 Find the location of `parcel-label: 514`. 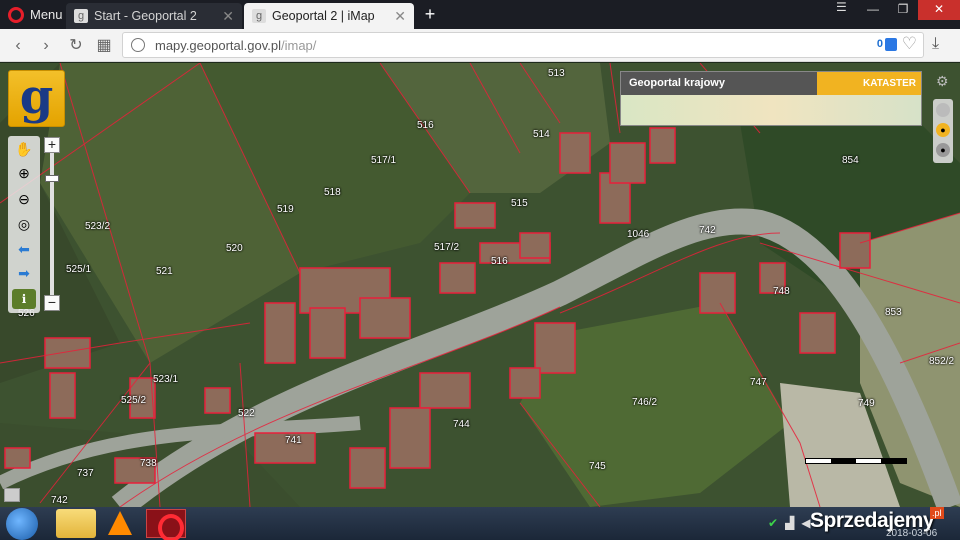

parcel-label: 514 is located at coordinates (541, 134).